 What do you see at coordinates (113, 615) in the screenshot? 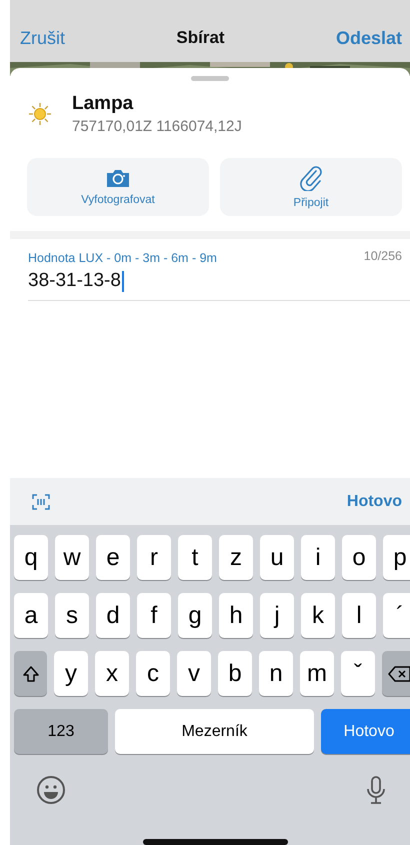
I see `keyboard-key: d` at bounding box center [113, 615].